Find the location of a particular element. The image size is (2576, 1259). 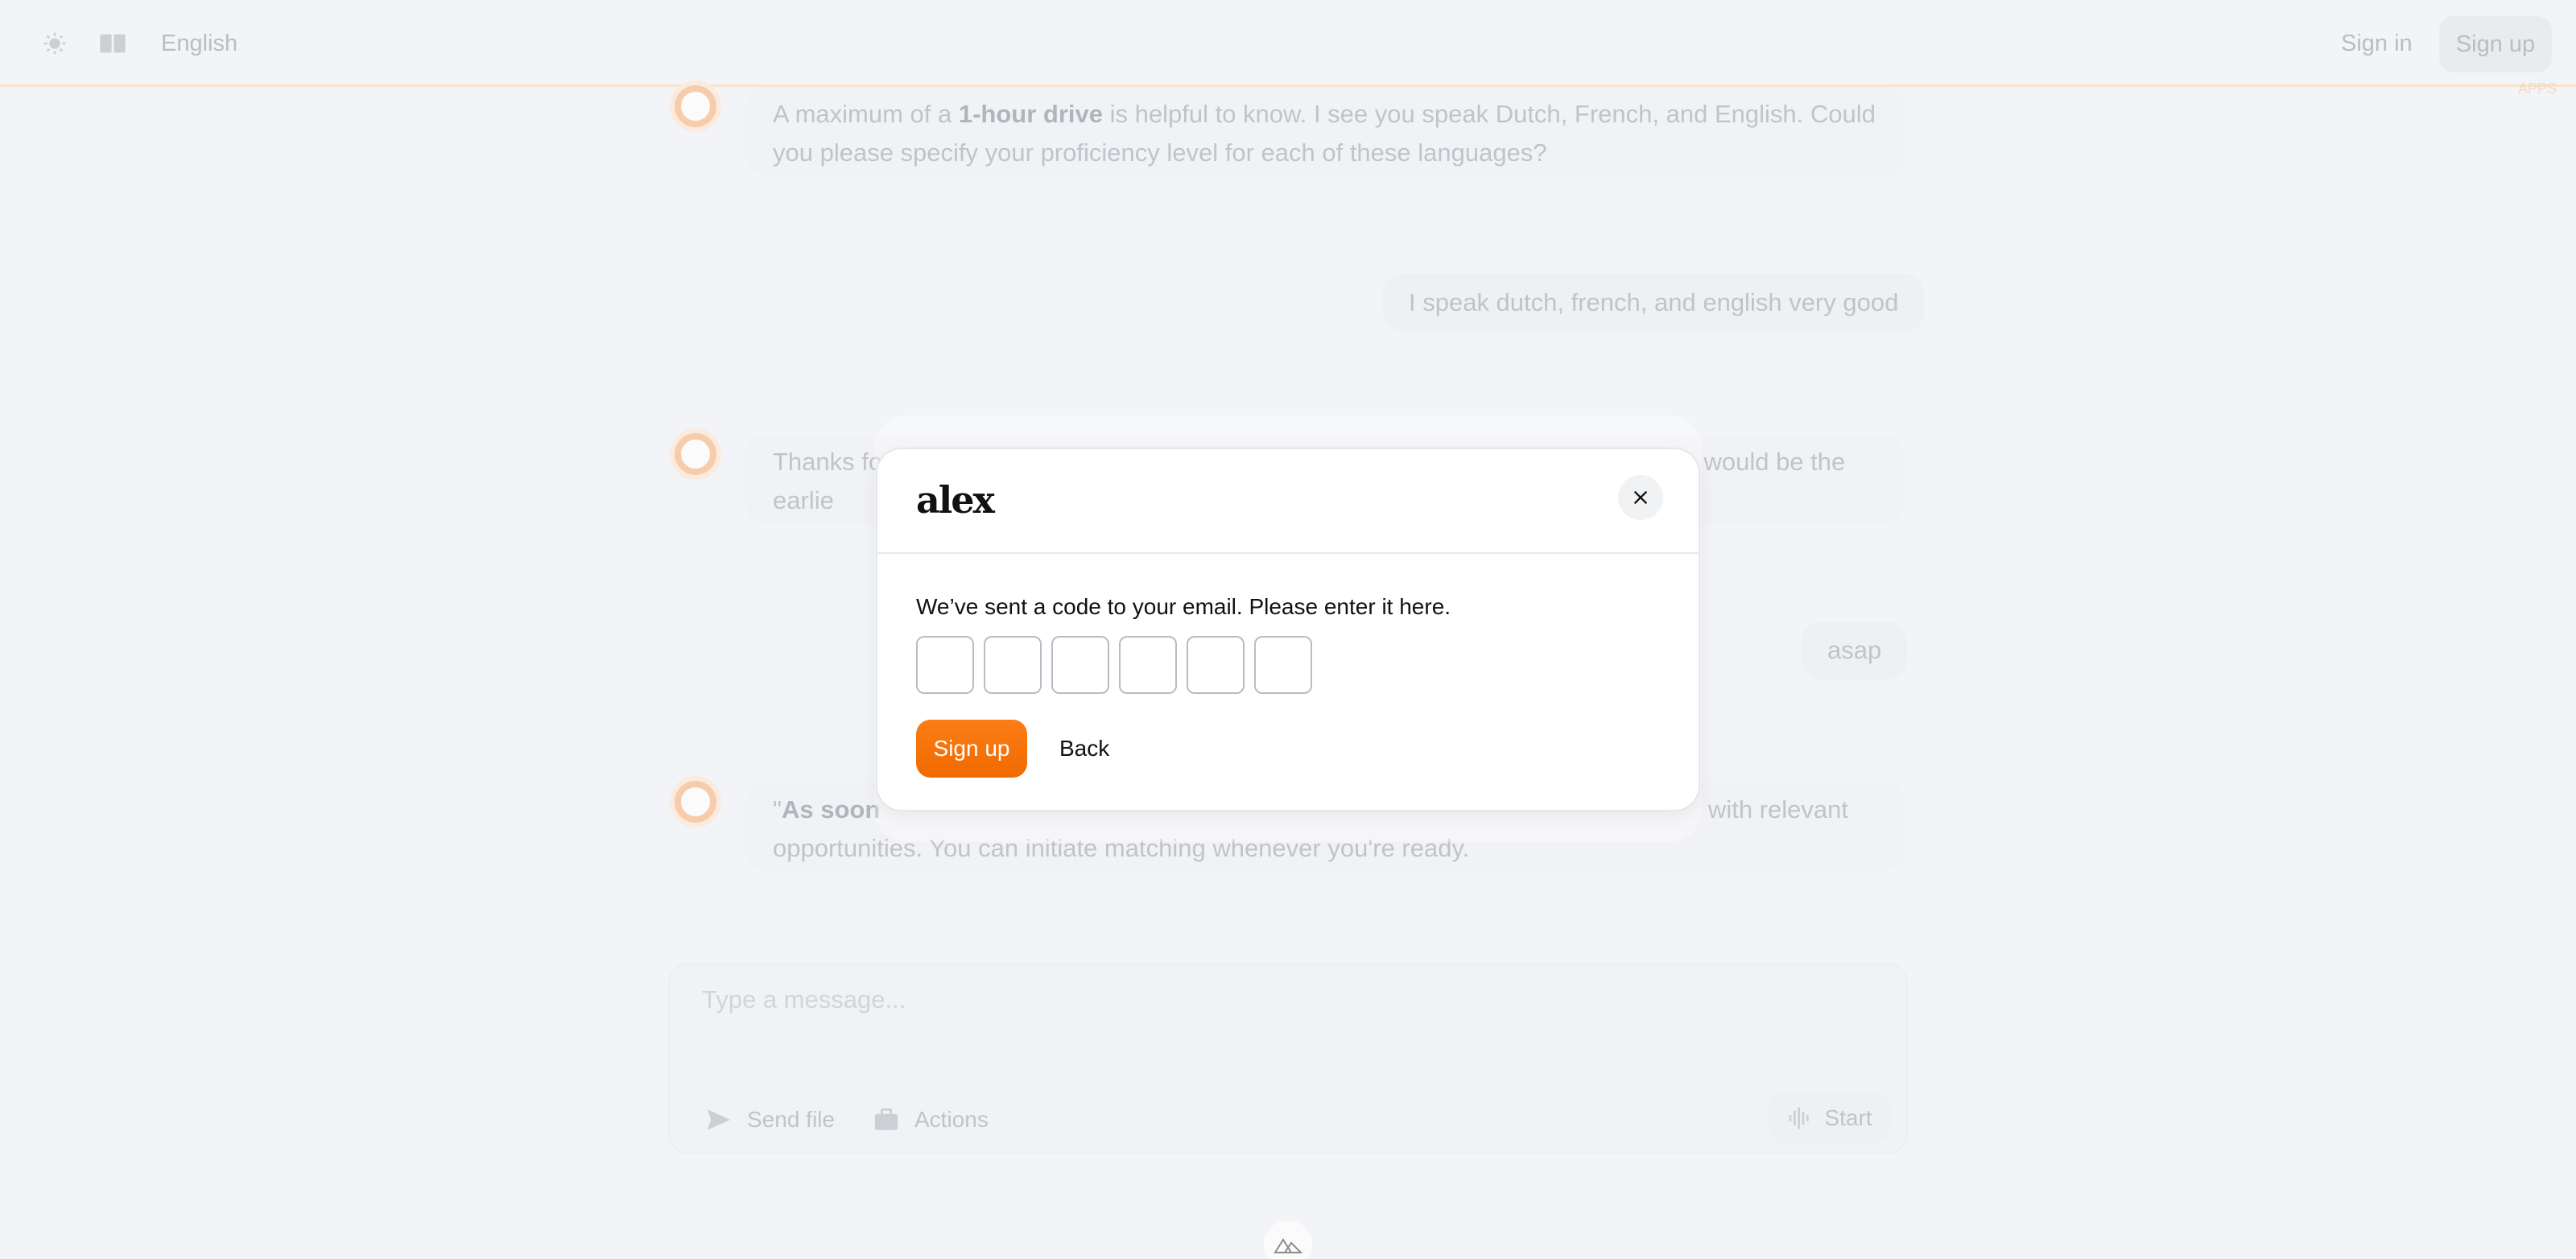

close-icon is located at coordinates (1640, 497).